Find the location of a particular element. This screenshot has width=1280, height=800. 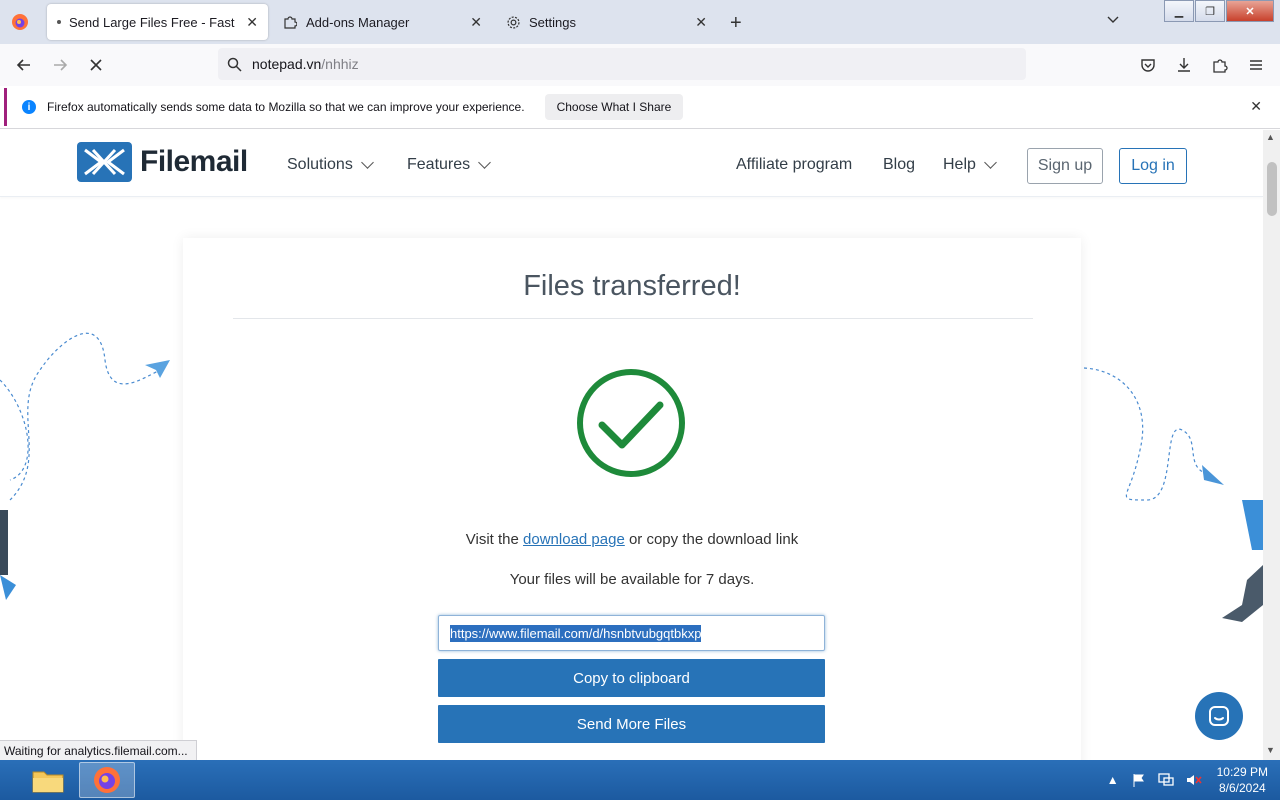

tab-label: Settings is located at coordinates (552, 22).